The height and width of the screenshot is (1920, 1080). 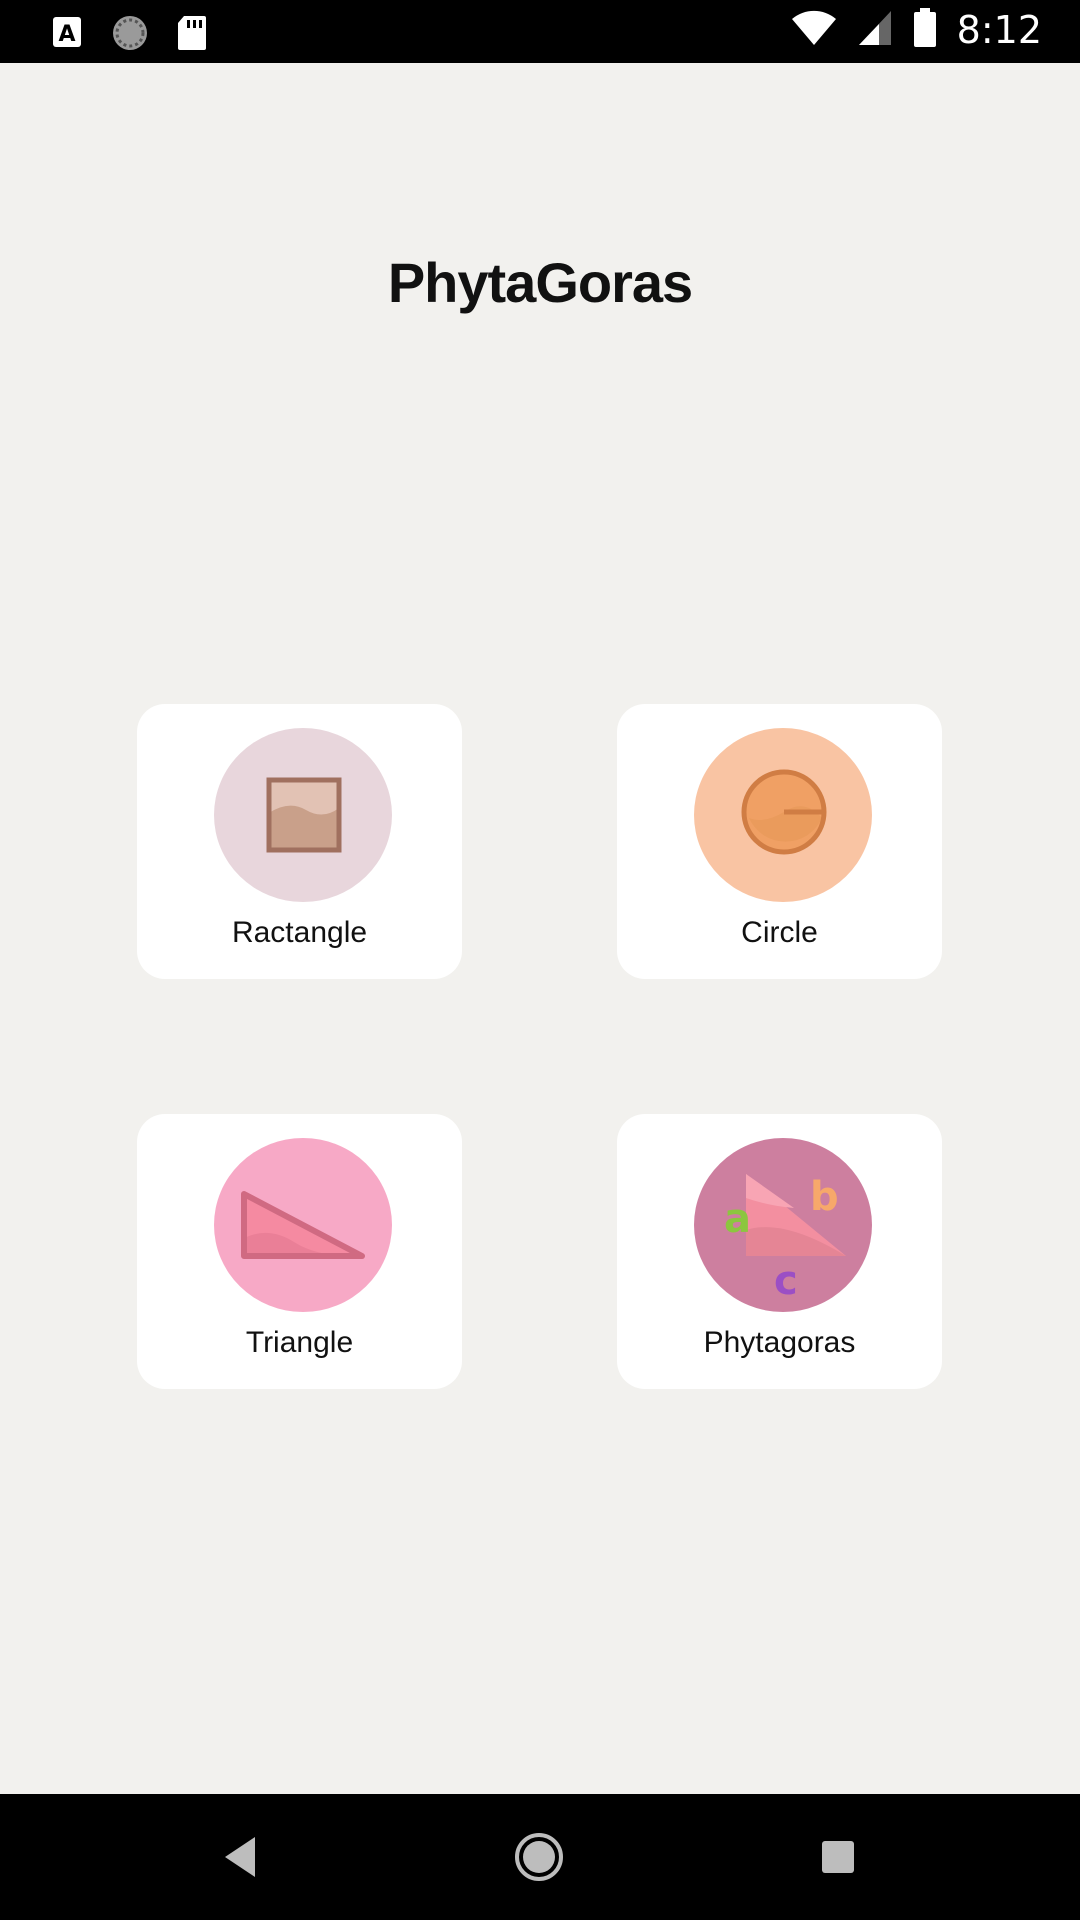 I want to click on sync-icon, so click(x=130, y=35).